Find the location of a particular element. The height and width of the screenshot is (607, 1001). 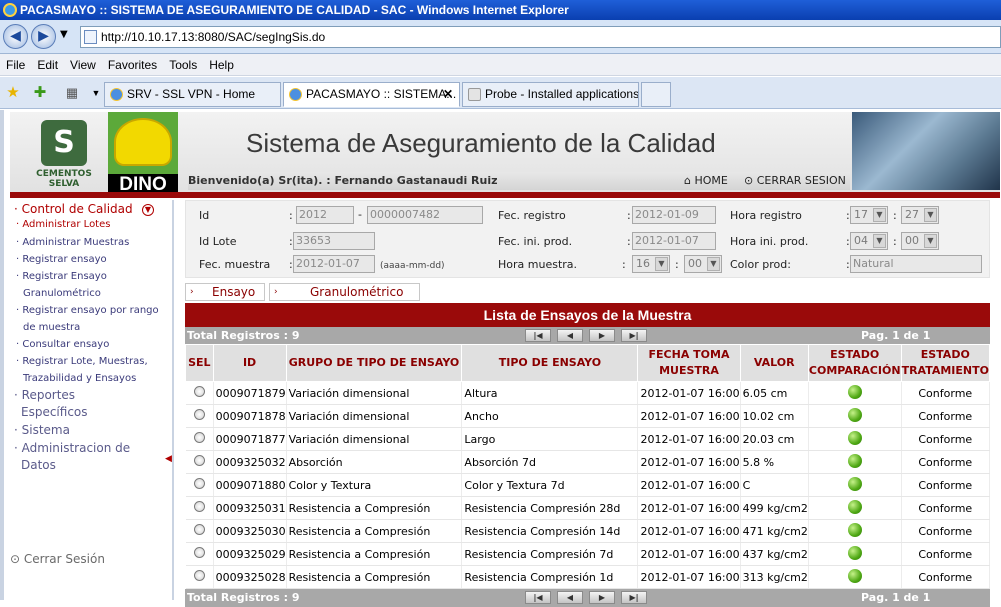

sidebar-sistema: · Sistema is located at coordinates (42, 430).